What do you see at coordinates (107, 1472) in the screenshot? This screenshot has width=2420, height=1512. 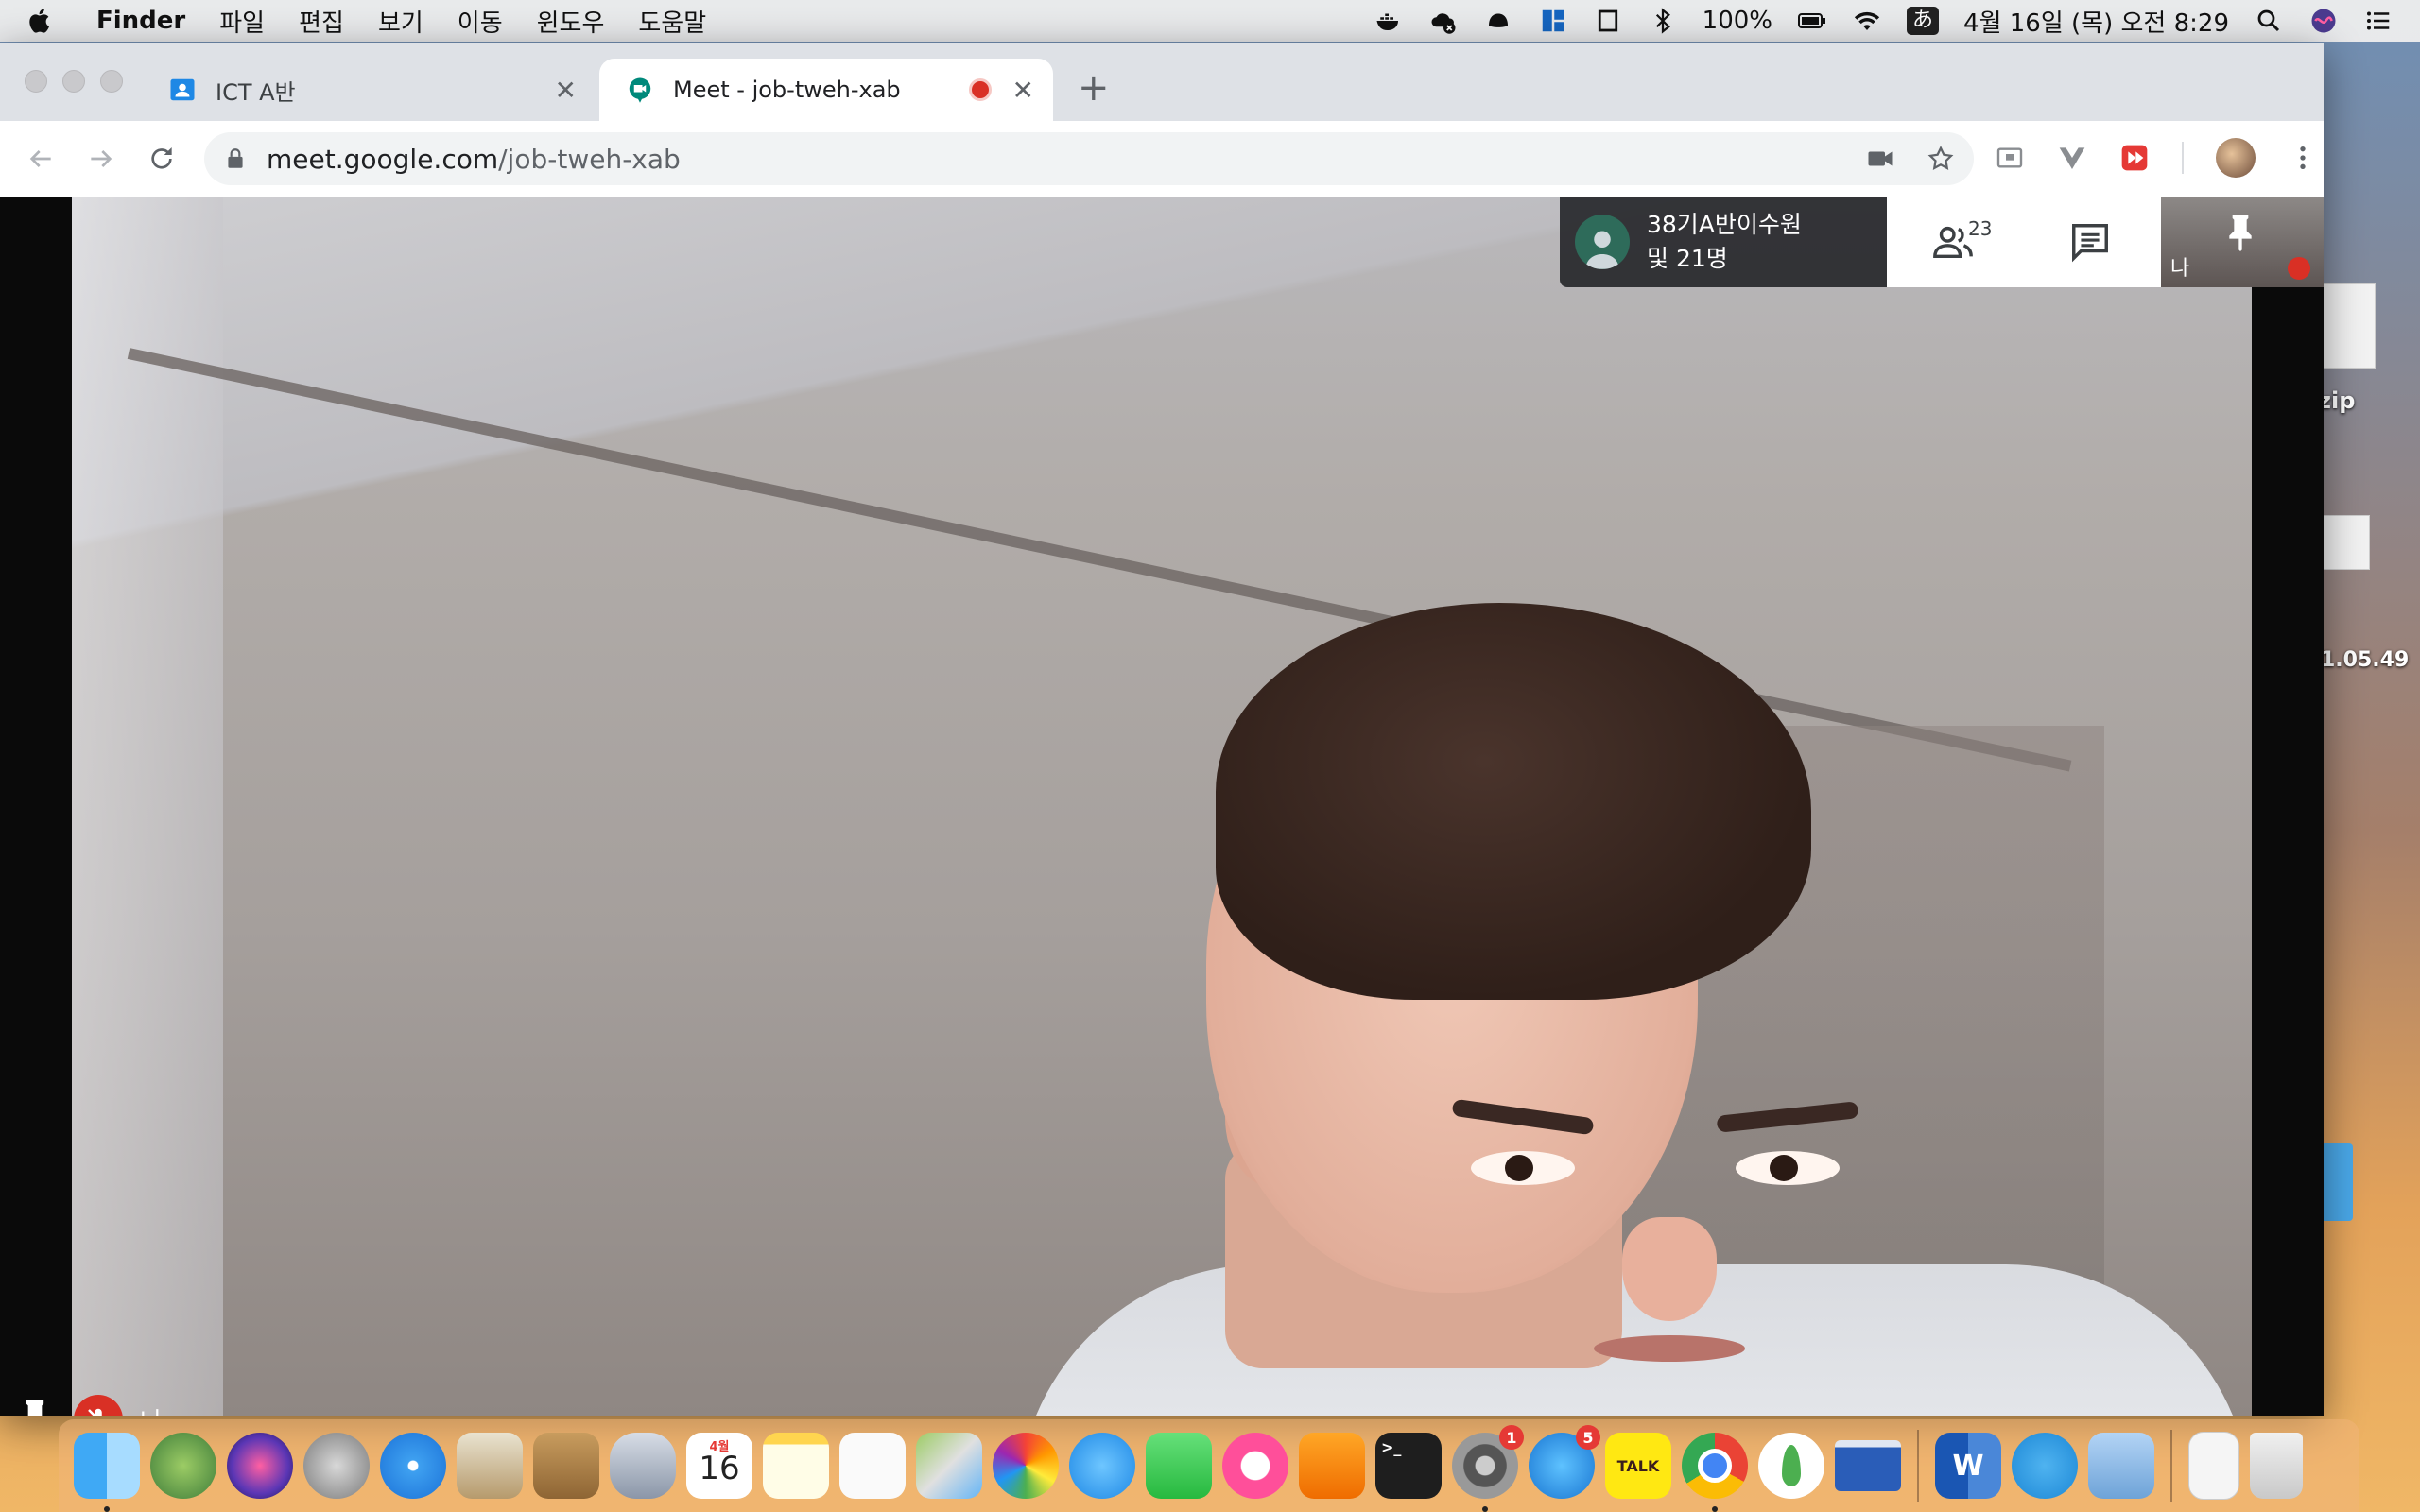 I see `finder-icon` at bounding box center [107, 1472].